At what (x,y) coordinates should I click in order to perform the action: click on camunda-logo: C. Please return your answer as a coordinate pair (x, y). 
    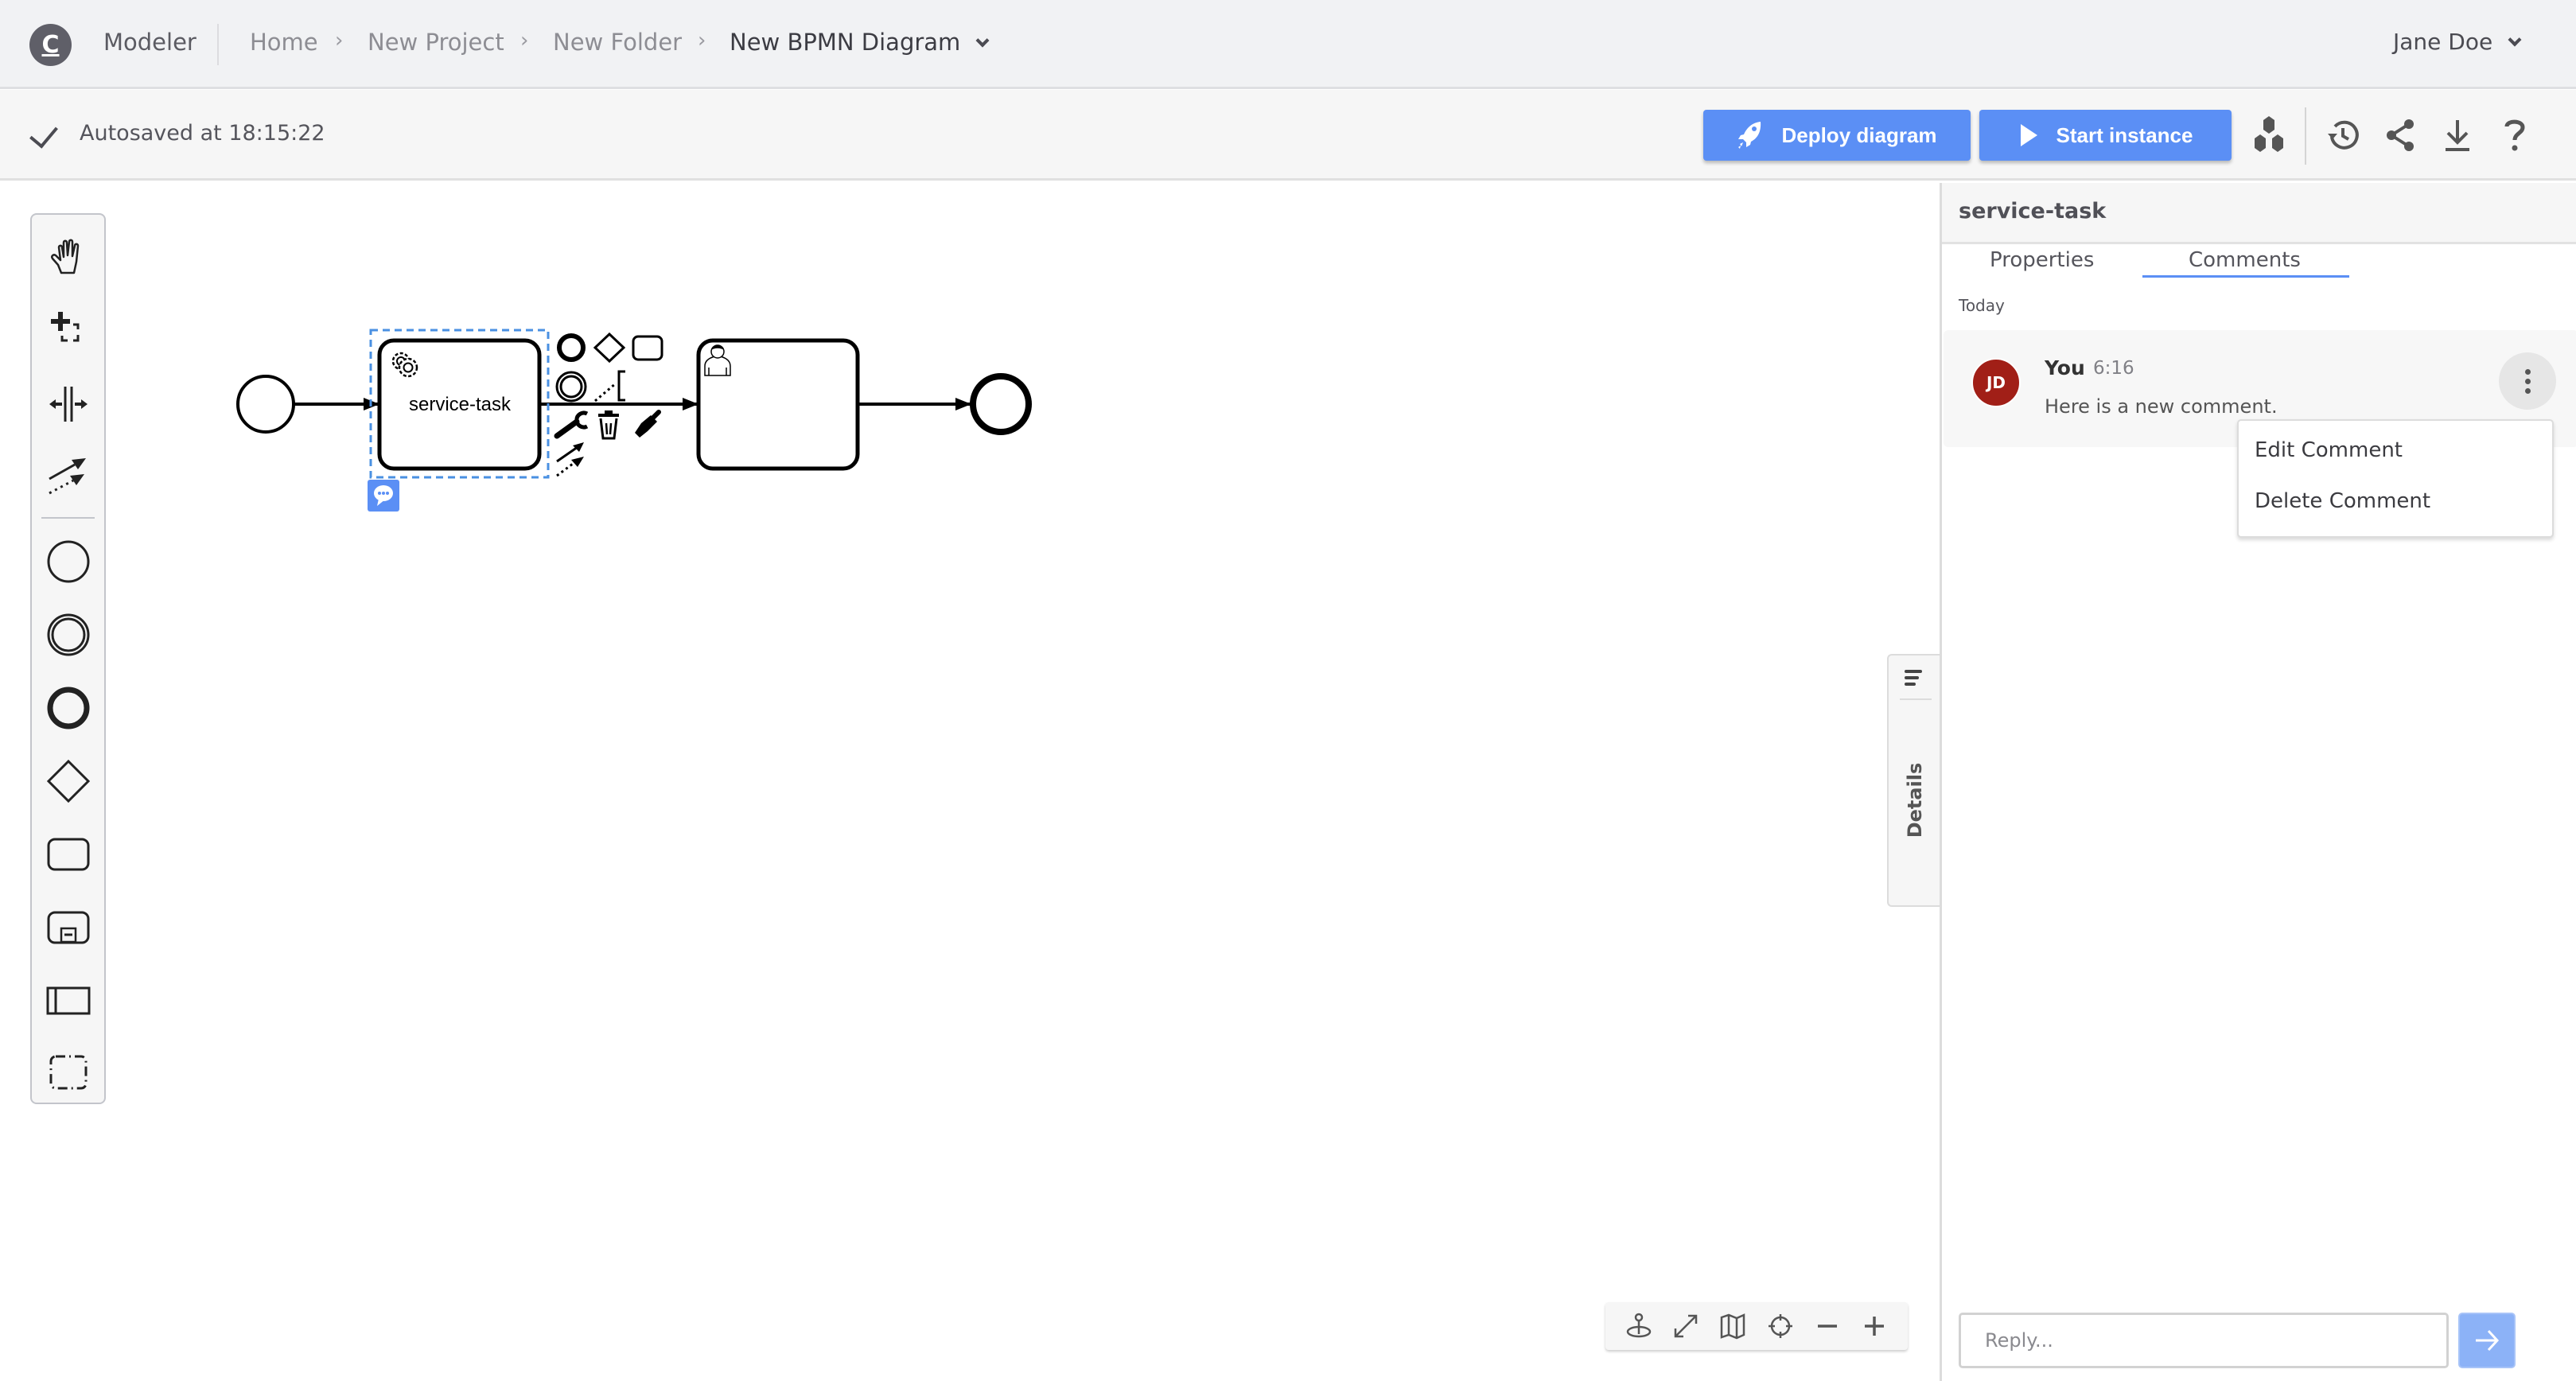
    Looking at the image, I should click on (51, 45).